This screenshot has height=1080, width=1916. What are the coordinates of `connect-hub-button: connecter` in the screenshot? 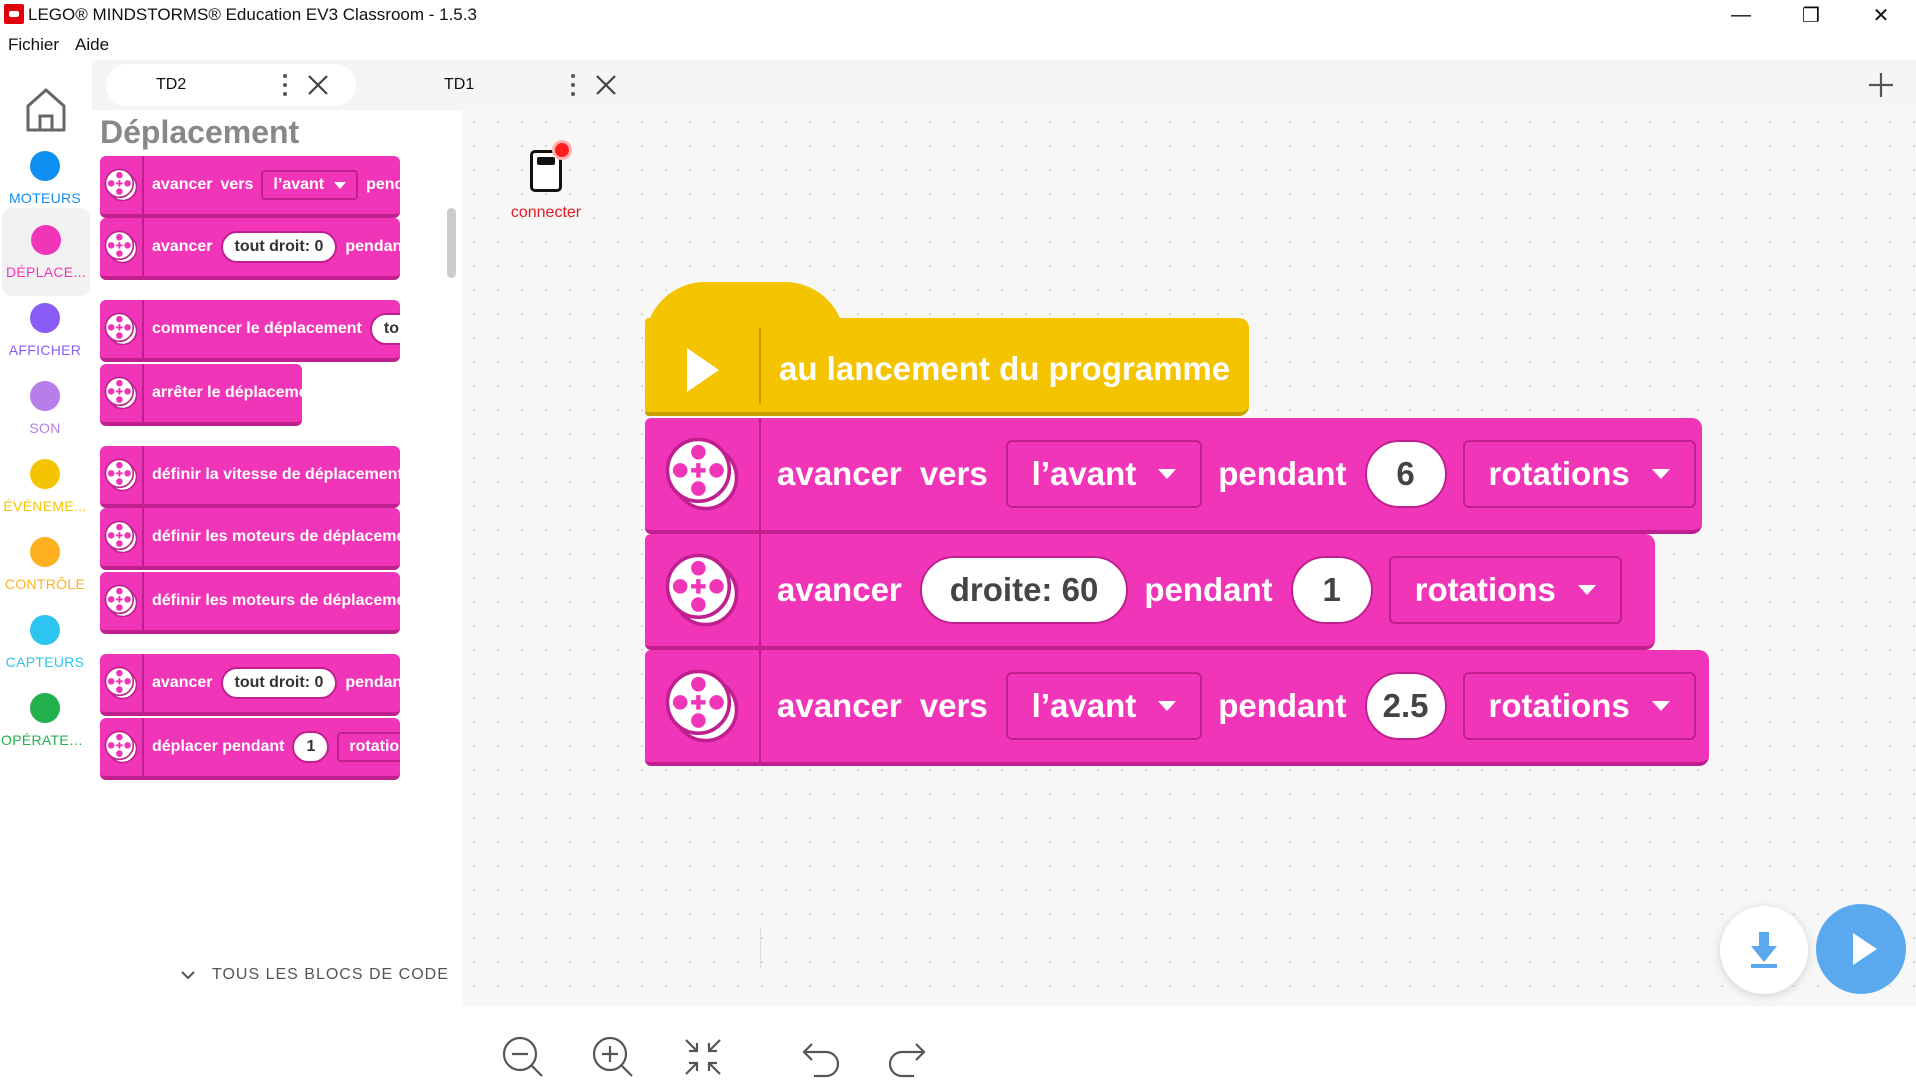 It's located at (546, 182).